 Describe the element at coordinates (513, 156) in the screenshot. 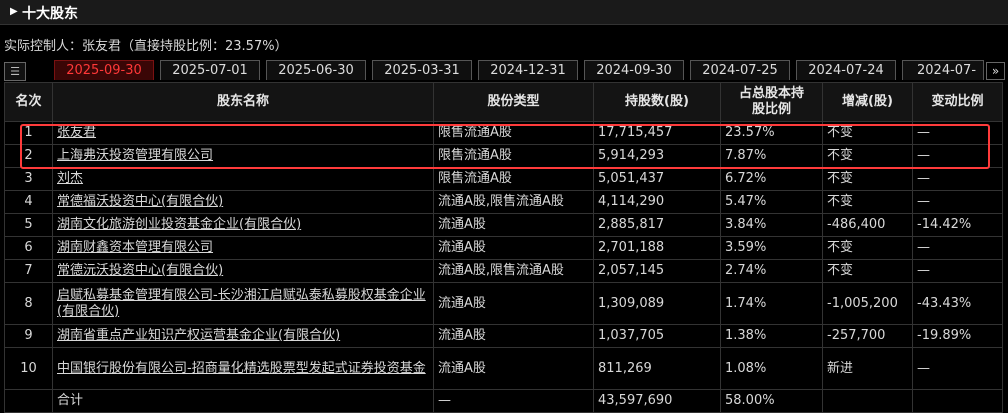

I see `share-type: 限售流通A股` at that location.